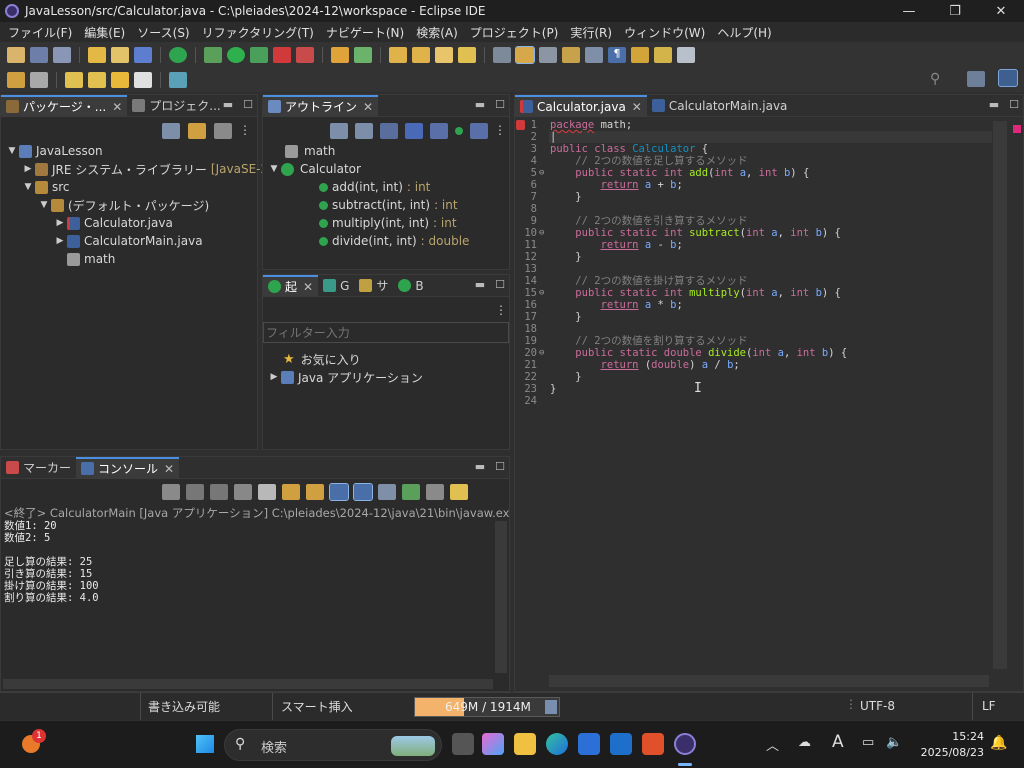 The image size is (1024, 768). What do you see at coordinates (97, 54) in the screenshot?
I see `undo-icon` at bounding box center [97, 54].